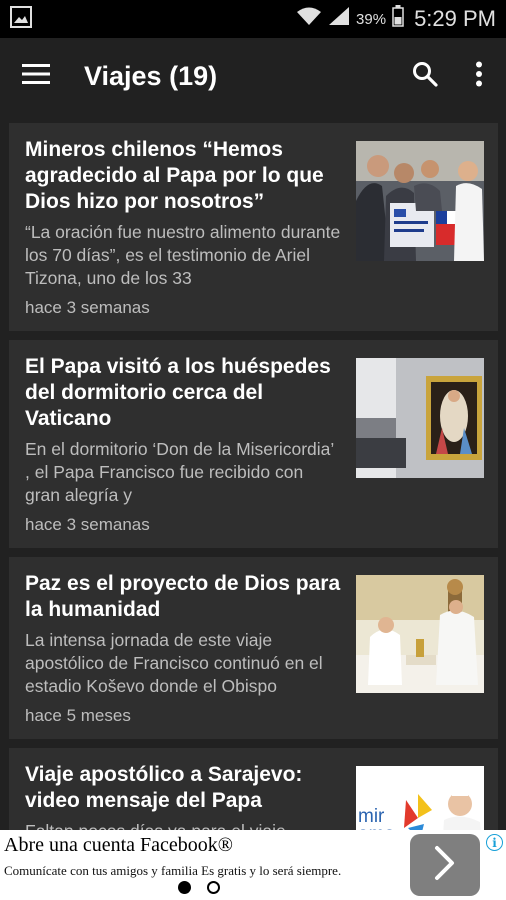 This screenshot has width=506, height=900. Describe the element at coordinates (21, 19) in the screenshot. I see `gallery-notification-icon` at that location.